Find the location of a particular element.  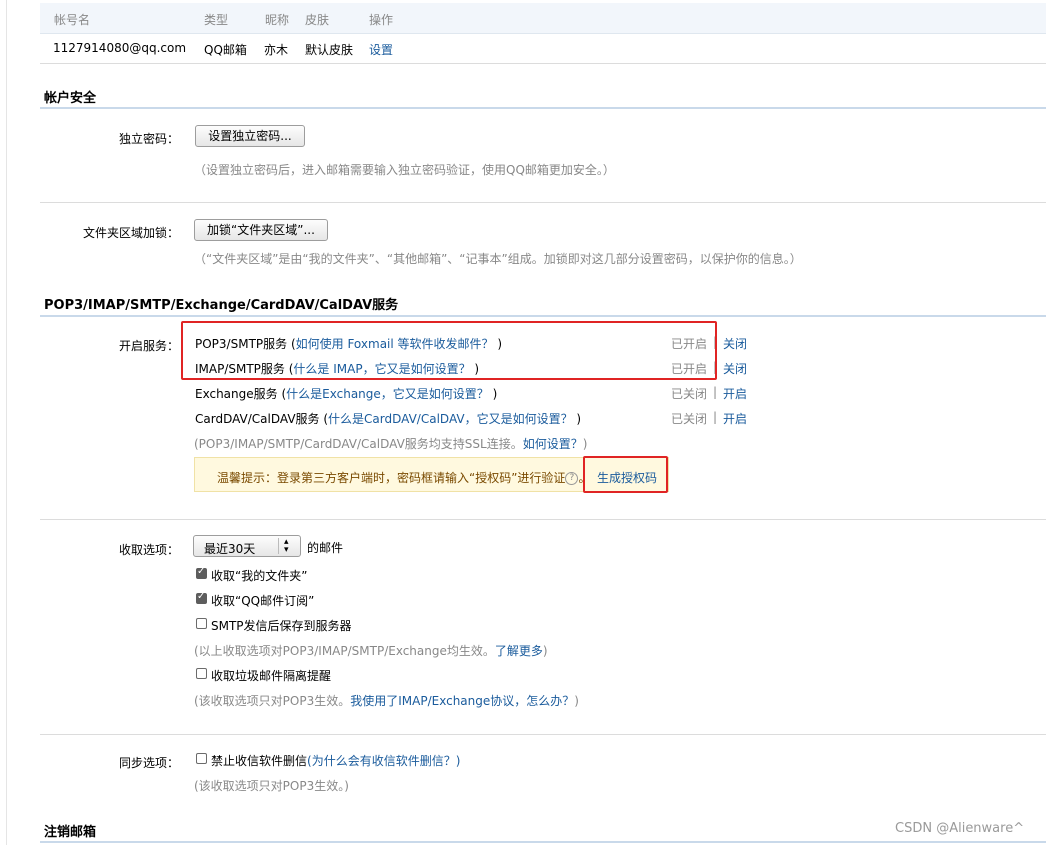

prevent-client-delete-row: 禁止收信软件删信(为什么会有收信软件删信？) is located at coordinates (335, 760).